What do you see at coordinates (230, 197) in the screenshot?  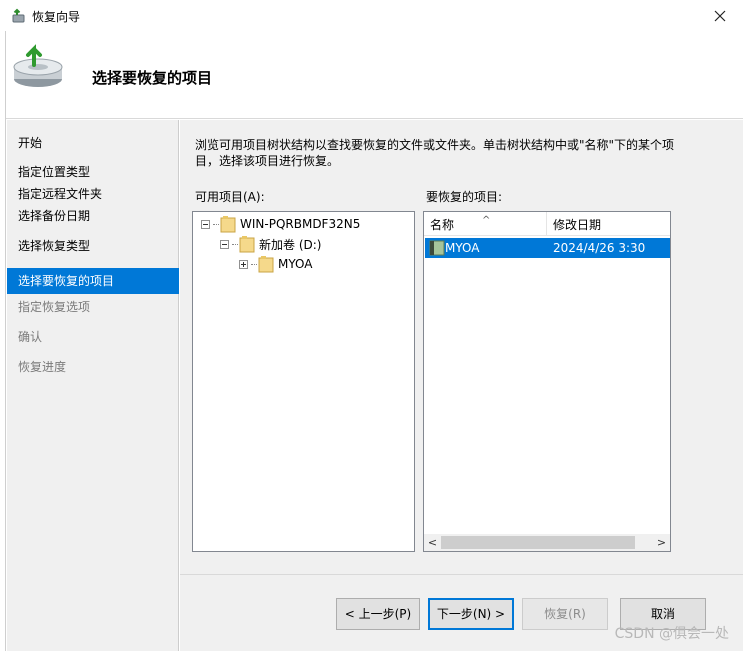 I see `available-items-label: 可用项目(A):` at bounding box center [230, 197].